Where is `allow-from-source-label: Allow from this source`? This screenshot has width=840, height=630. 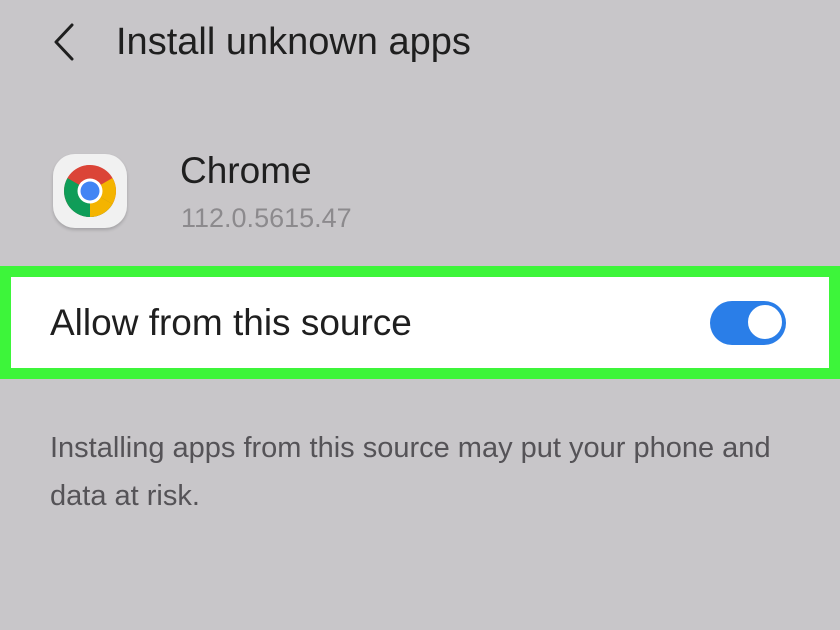 allow-from-source-label: Allow from this source is located at coordinates (231, 322).